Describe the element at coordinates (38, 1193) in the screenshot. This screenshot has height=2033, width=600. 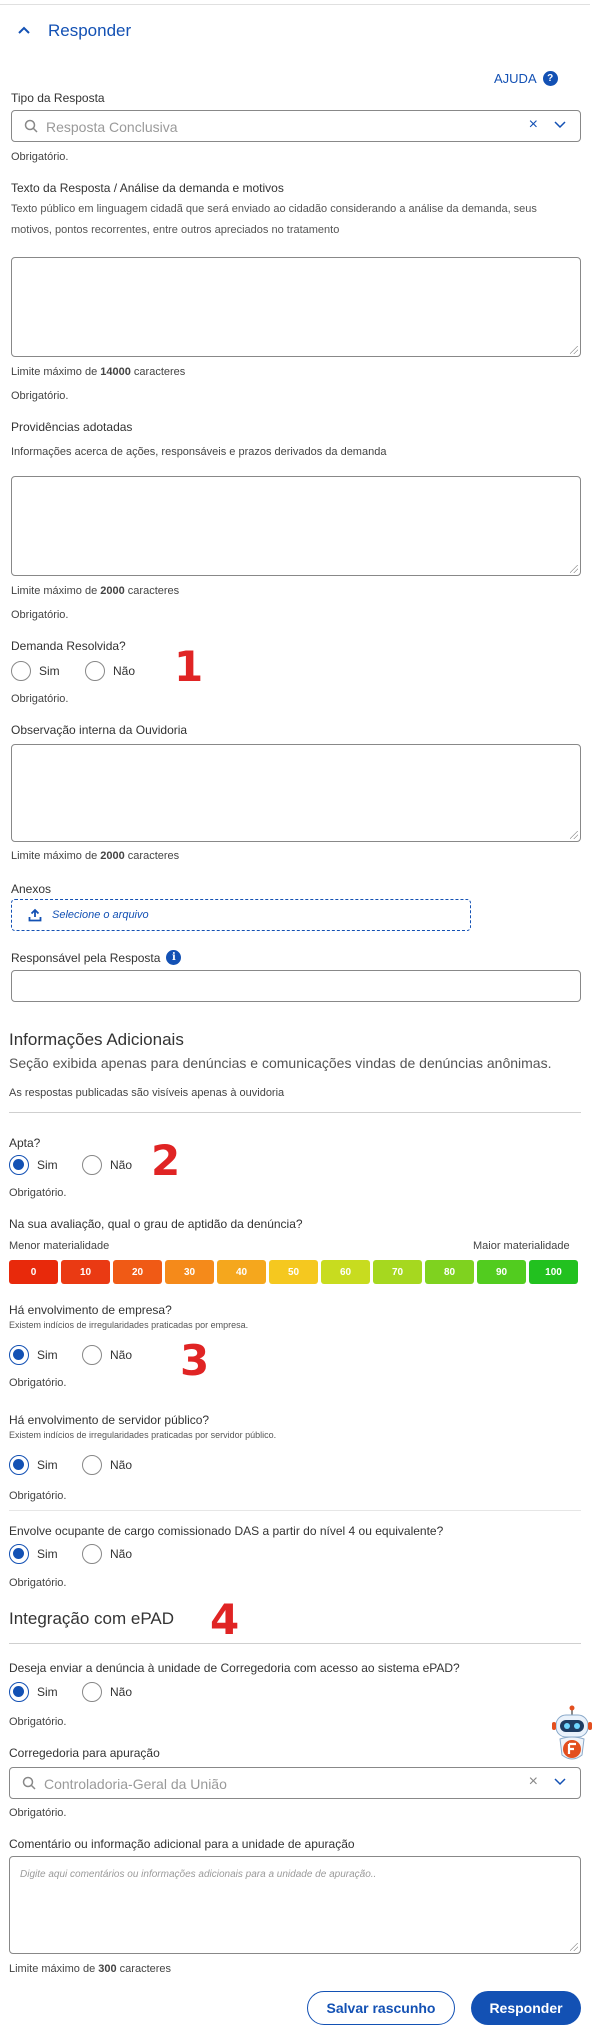
I see `apta-required: Obrigatório.` at that location.